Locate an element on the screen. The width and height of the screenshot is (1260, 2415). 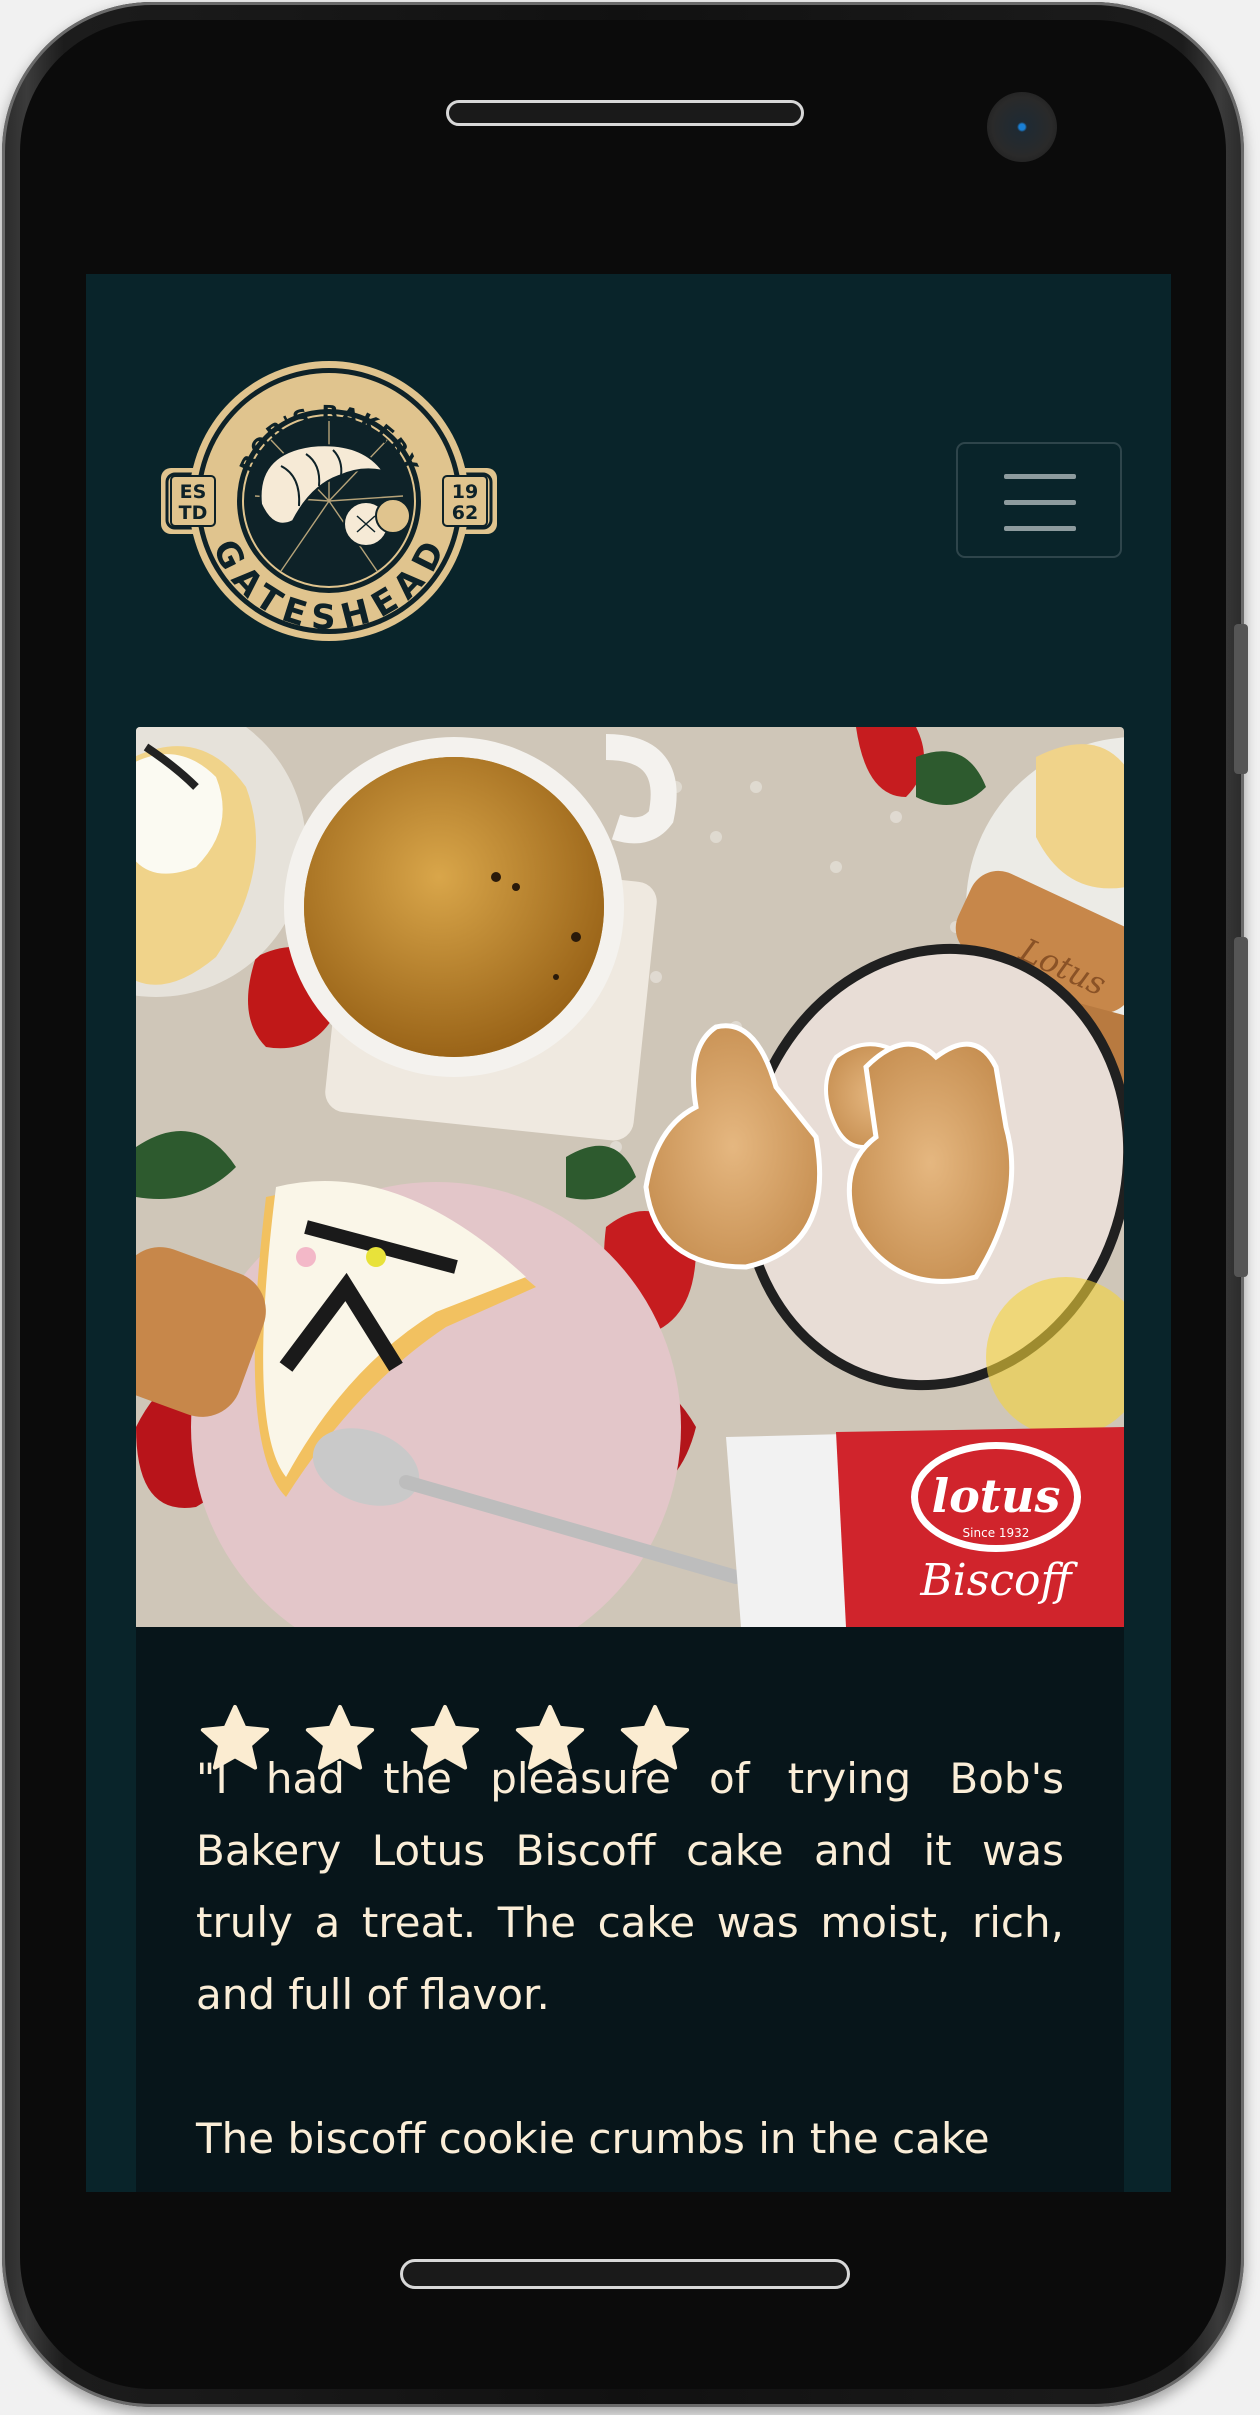
logo-year-line1: 19 is located at coordinates (465, 492).